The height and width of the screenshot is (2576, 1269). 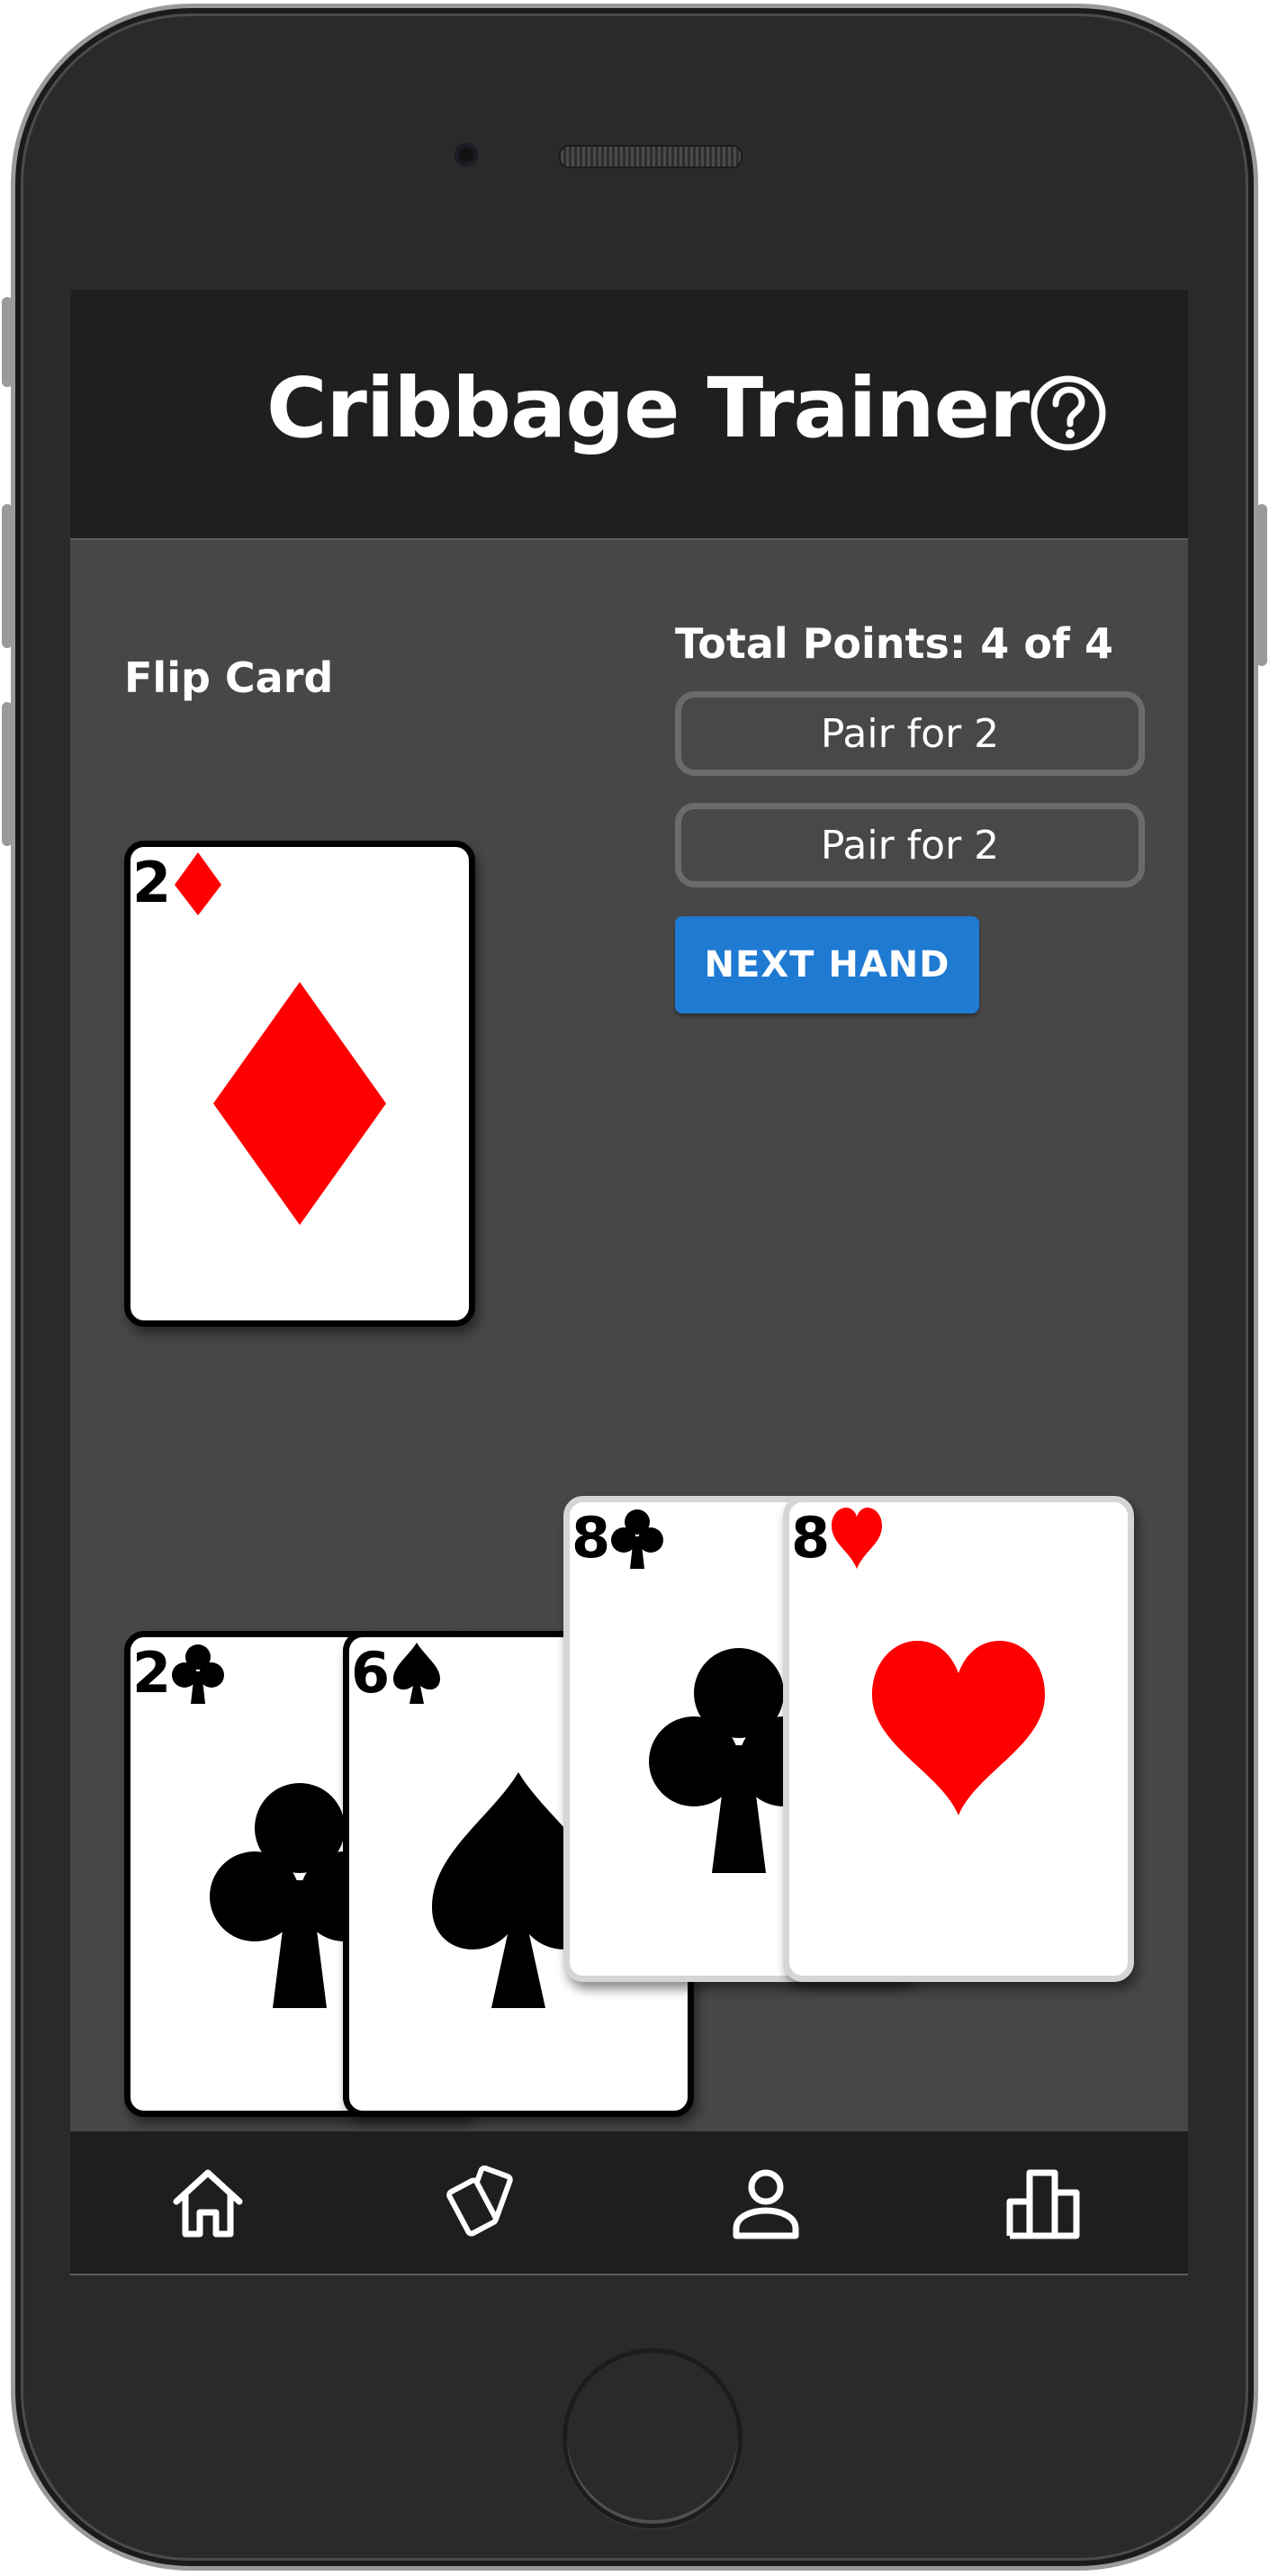 What do you see at coordinates (1261, 585) in the screenshot?
I see `power-button` at bounding box center [1261, 585].